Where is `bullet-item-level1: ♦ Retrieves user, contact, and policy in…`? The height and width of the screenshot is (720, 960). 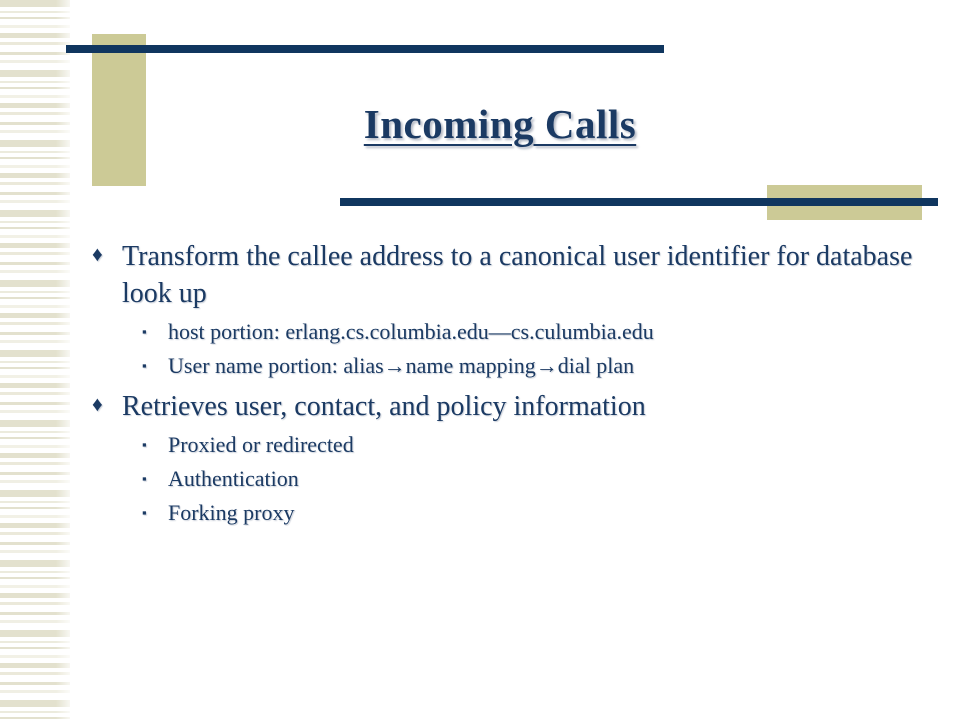 bullet-item-level1: ♦ Retrieves user, contact, and policy in… is located at coordinates (508, 406).